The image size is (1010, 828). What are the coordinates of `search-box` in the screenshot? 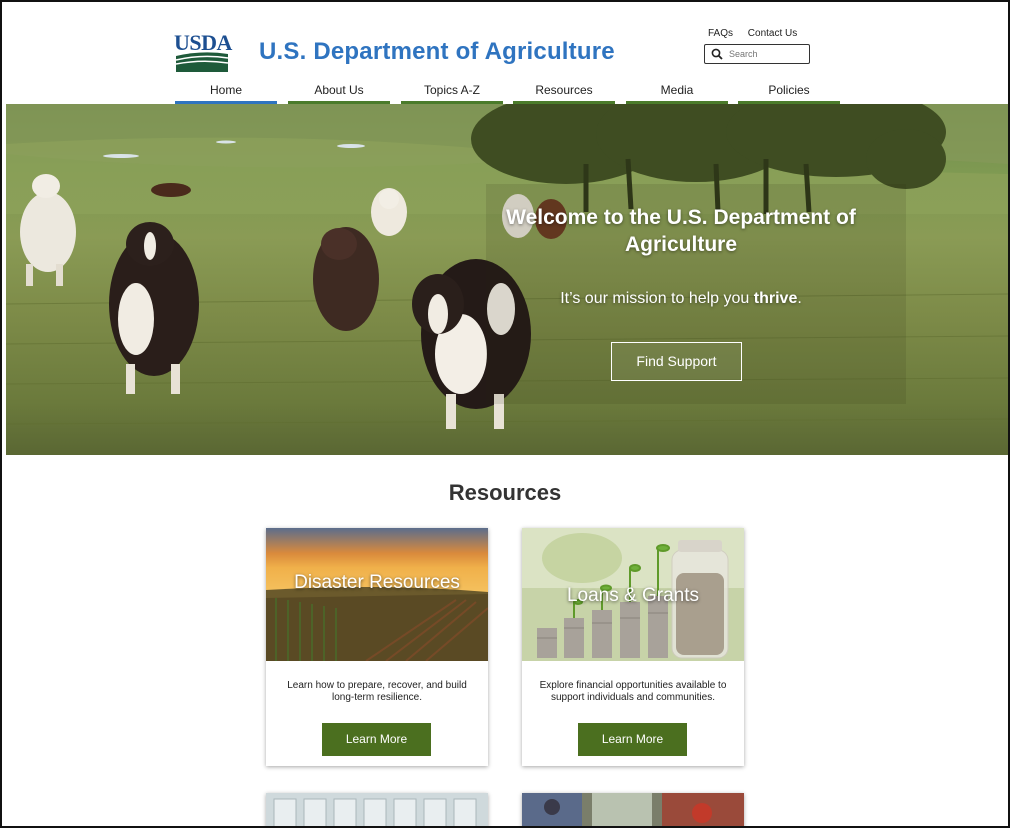 It's located at (757, 54).